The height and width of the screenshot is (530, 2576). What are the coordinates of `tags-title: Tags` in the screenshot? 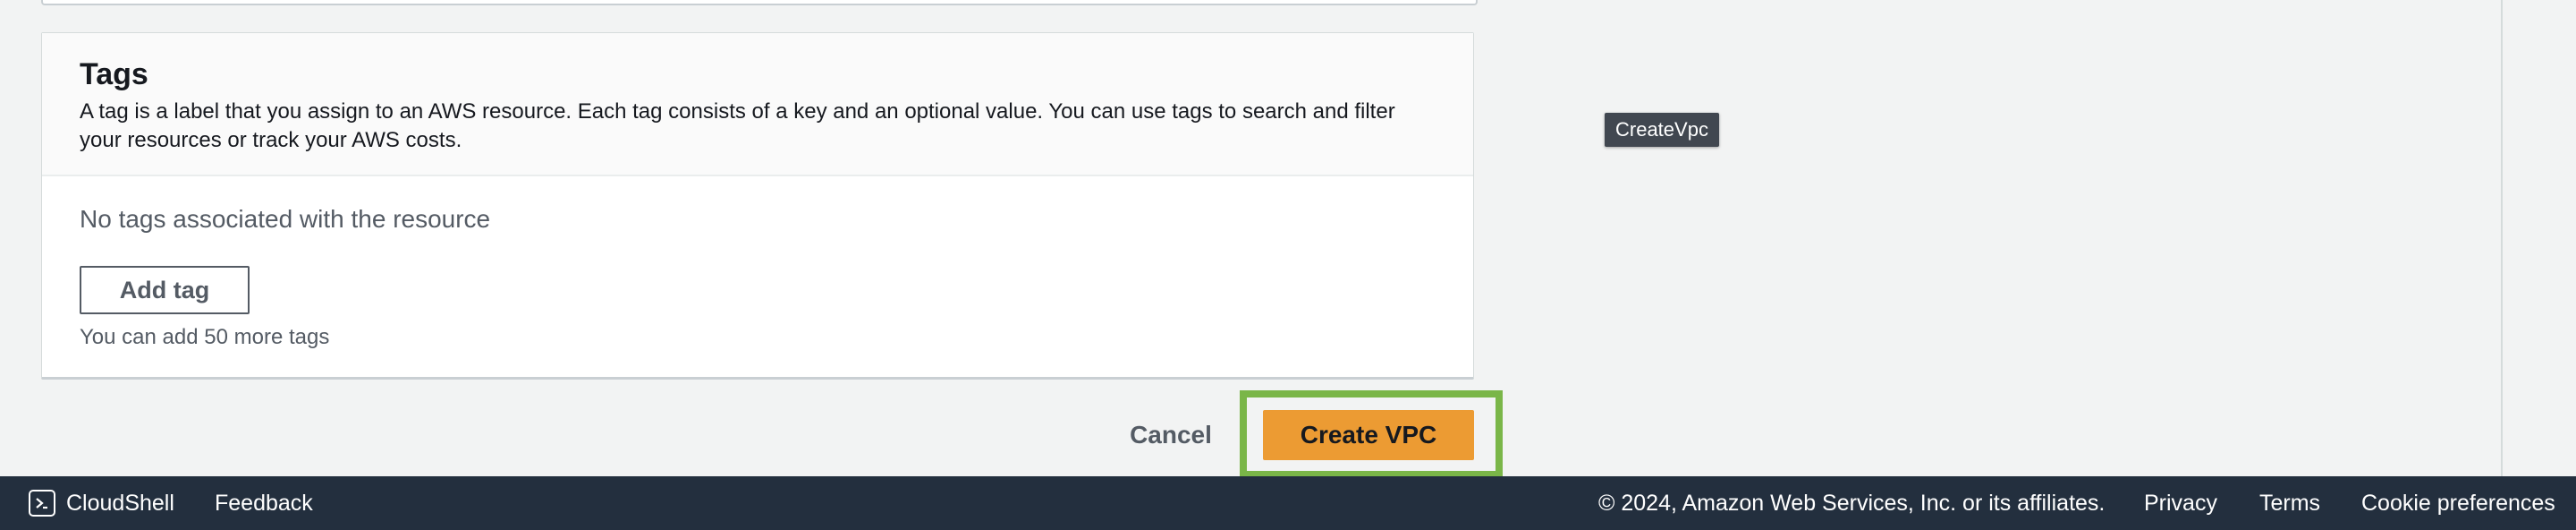 It's located at (114, 74).